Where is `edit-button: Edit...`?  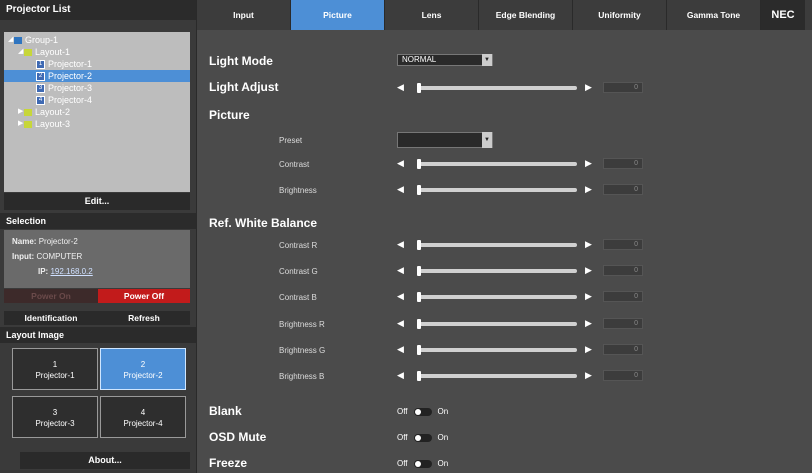
edit-button: Edit... is located at coordinates (97, 201).